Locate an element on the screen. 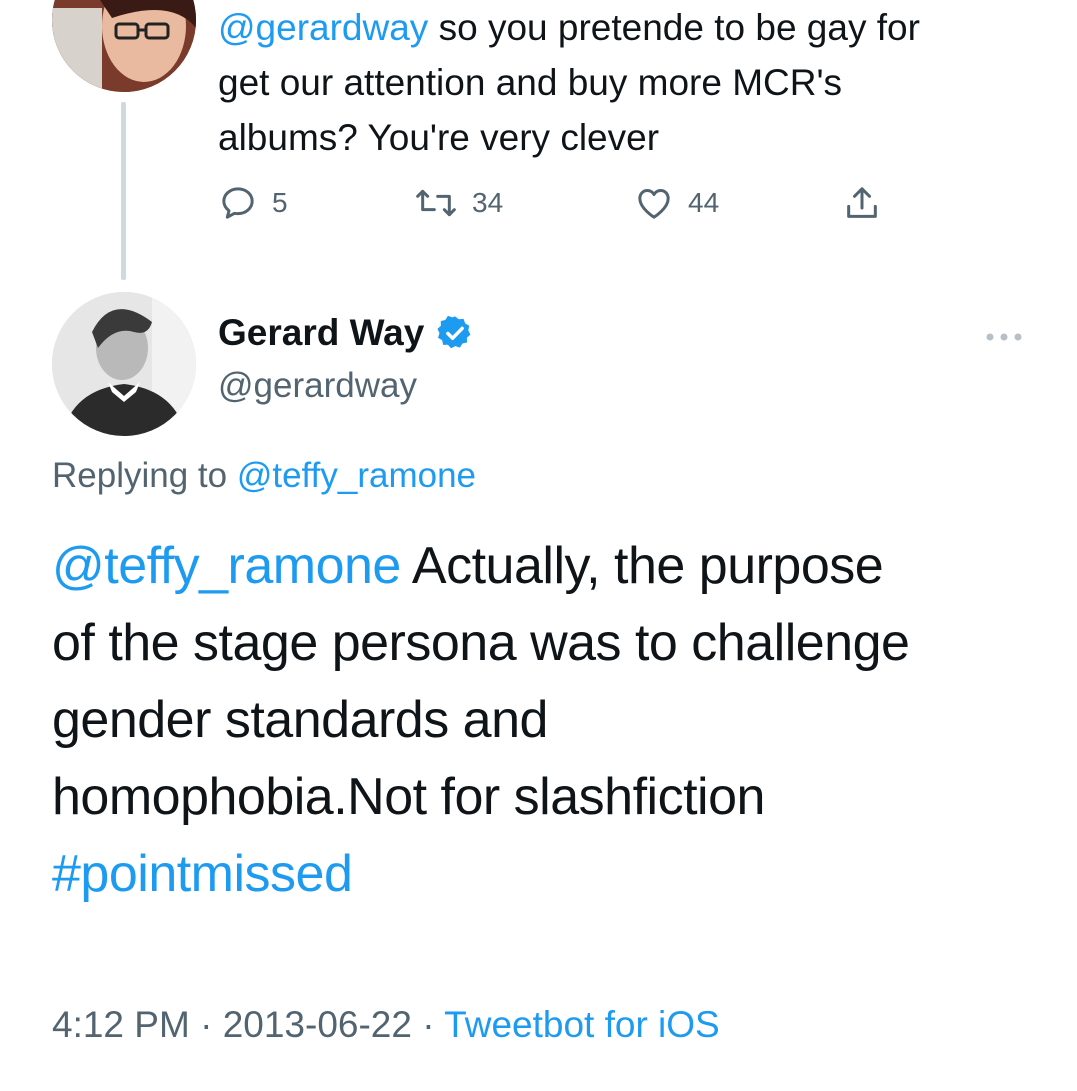 This screenshot has width=1077, height=1091. mention-link: @gerardway is located at coordinates (323, 27).